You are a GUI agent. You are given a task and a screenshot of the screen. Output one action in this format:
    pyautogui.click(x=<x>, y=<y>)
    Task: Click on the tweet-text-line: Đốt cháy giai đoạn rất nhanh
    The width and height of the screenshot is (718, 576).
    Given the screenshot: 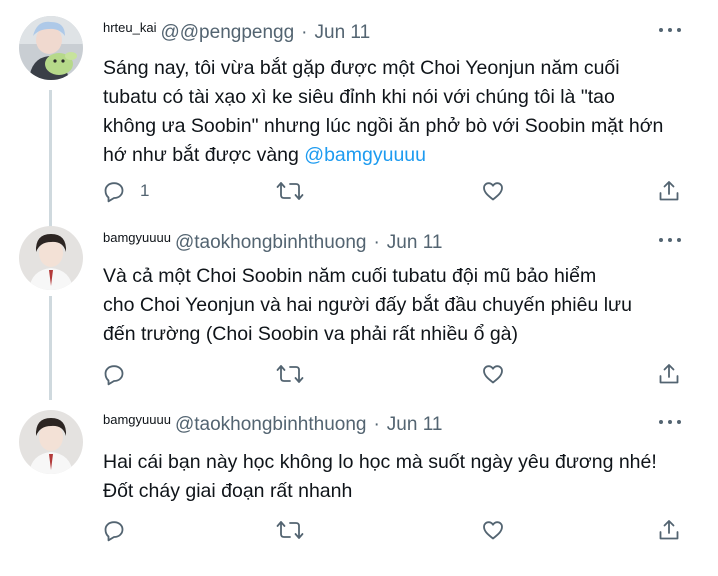 What is the action you would take?
    pyautogui.click(x=228, y=491)
    